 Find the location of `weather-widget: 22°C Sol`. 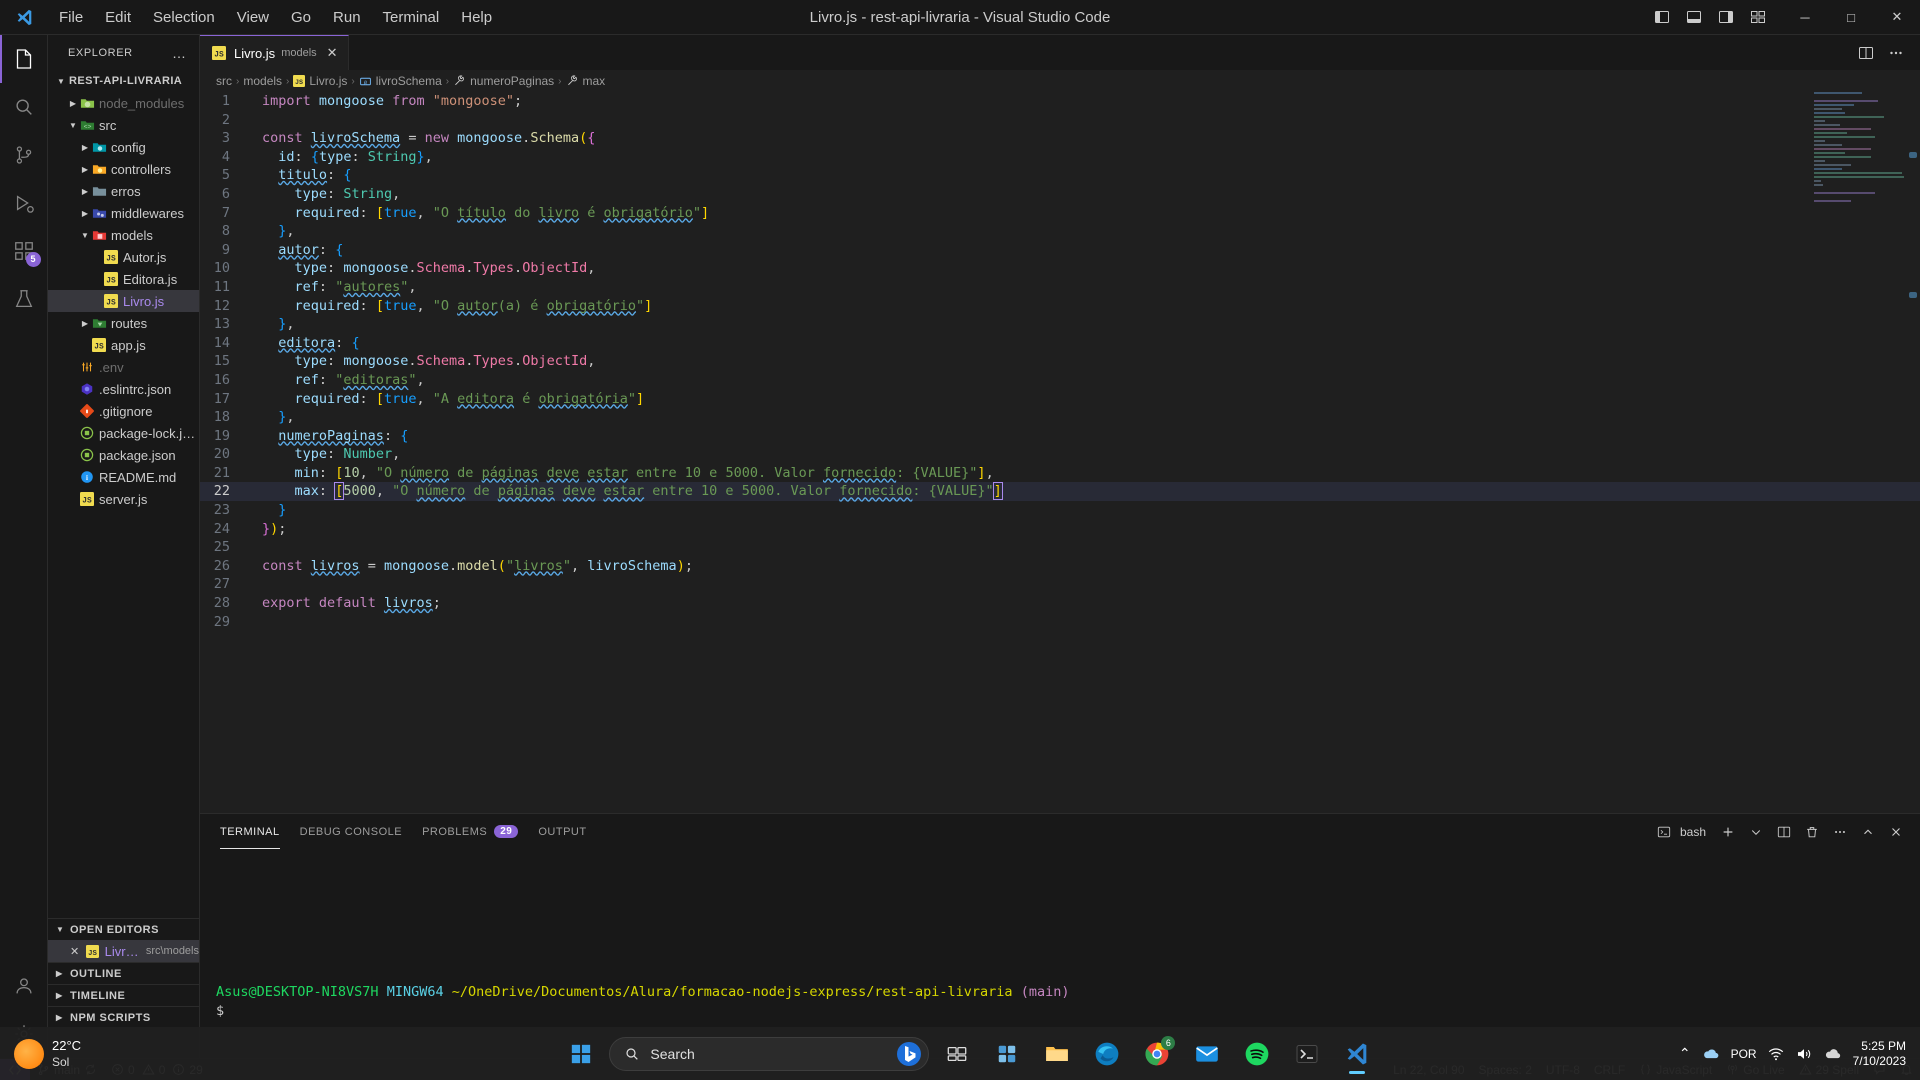

weather-widget: 22°C Sol is located at coordinates (130, 1054).